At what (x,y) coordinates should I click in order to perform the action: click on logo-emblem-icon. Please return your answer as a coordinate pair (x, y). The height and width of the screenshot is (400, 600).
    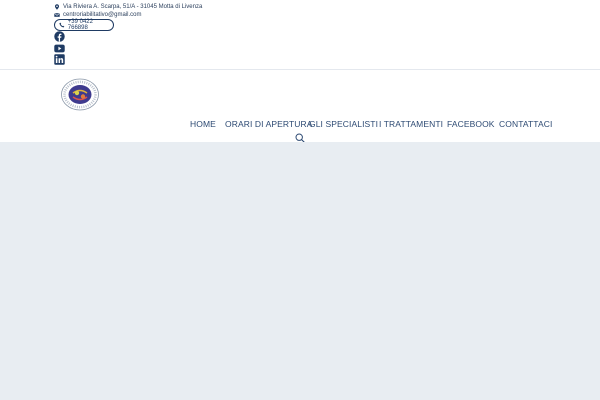
    Looking at the image, I should click on (80, 94).